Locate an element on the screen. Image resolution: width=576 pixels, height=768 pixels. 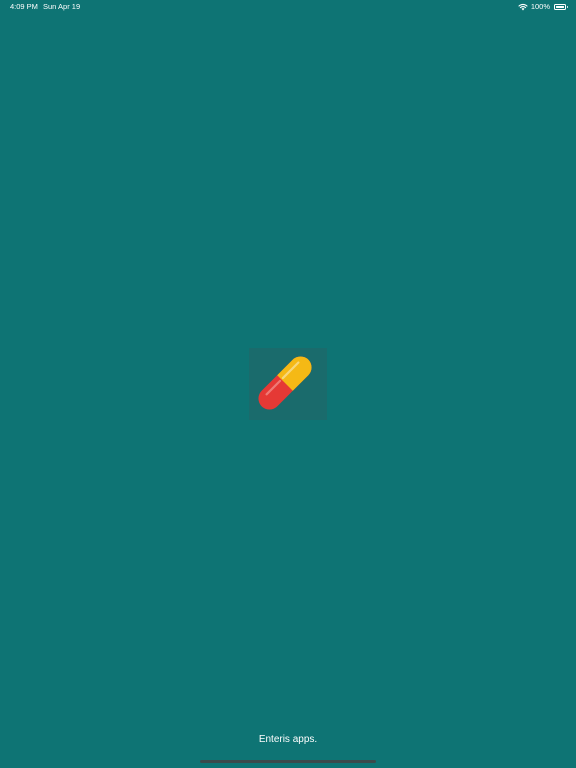
status-indicators: 100% is located at coordinates (543, 7).